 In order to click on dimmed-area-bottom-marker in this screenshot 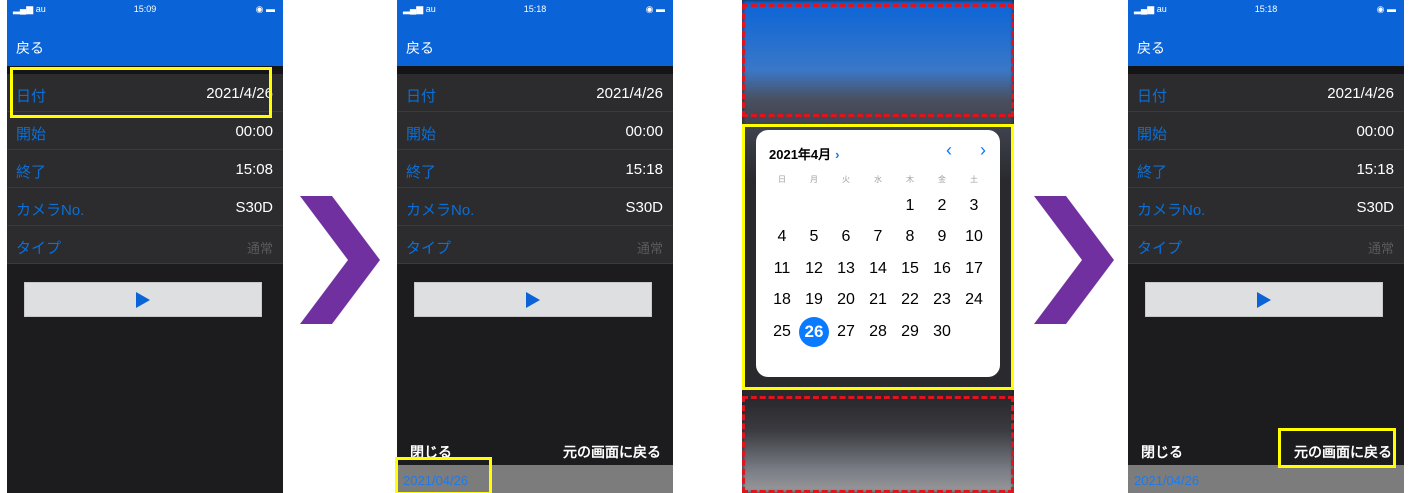, I will do `click(878, 444)`.